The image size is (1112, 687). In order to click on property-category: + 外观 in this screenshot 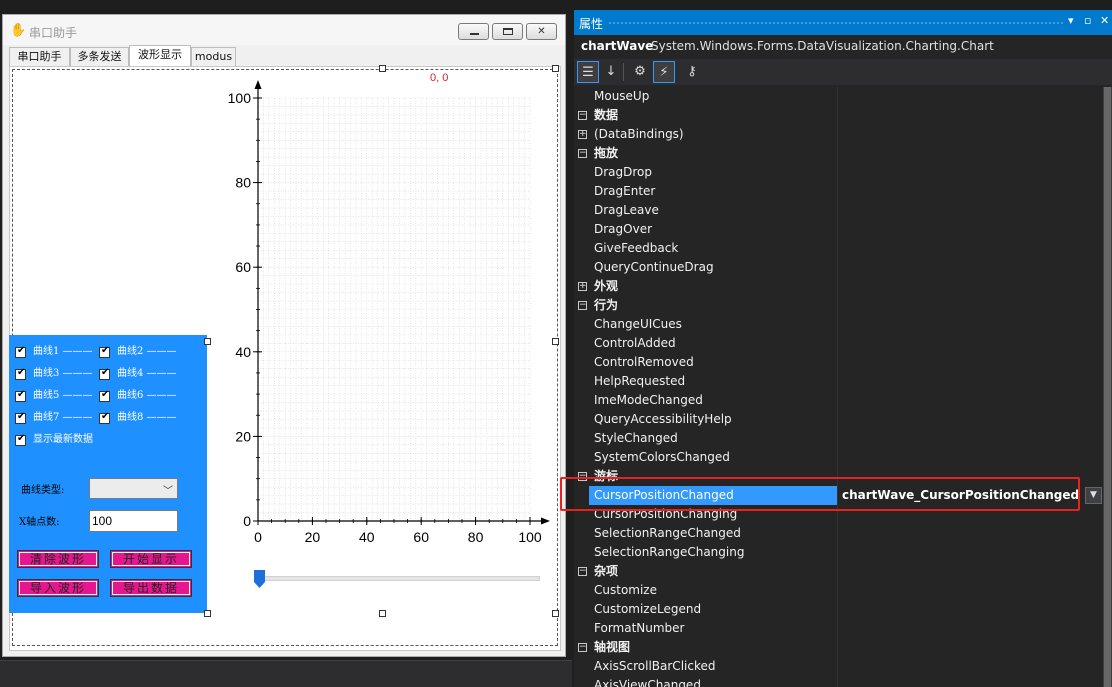, I will do `click(838, 286)`.